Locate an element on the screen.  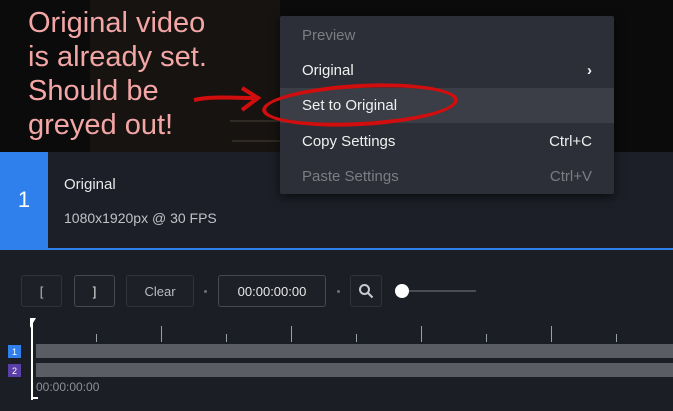
track-number: 1 is located at coordinates (14, 351).